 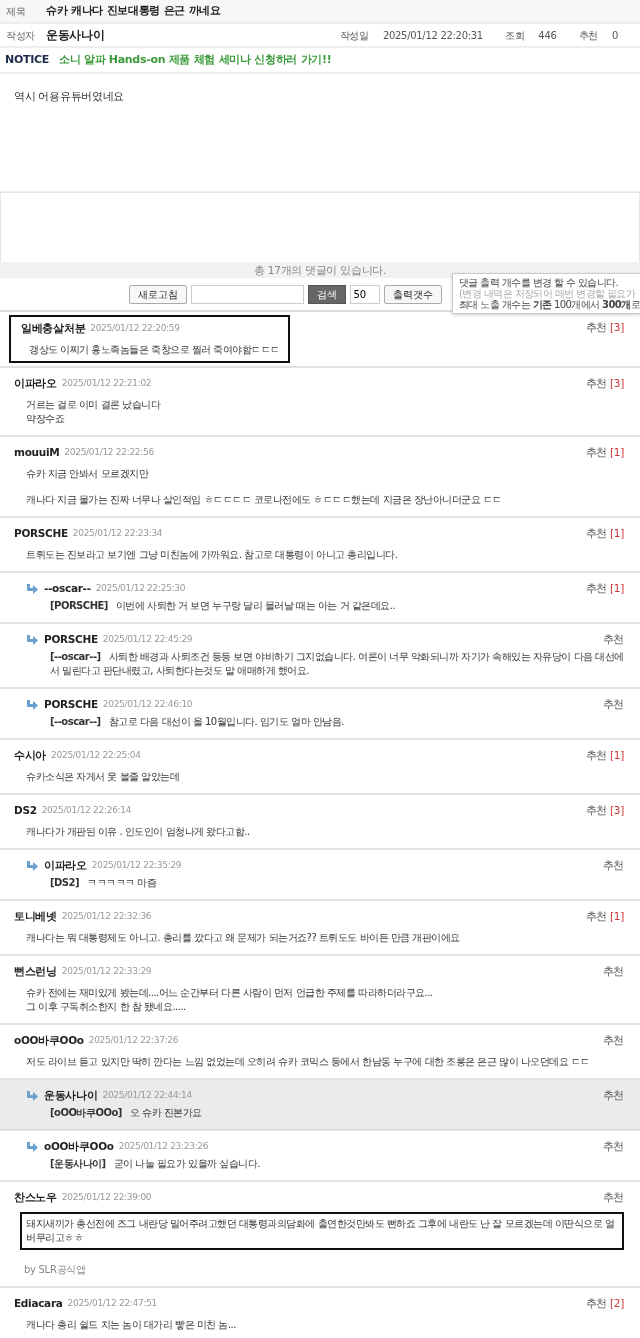 I want to click on comment-author: 운동사나이, so click(x=71, y=1096).